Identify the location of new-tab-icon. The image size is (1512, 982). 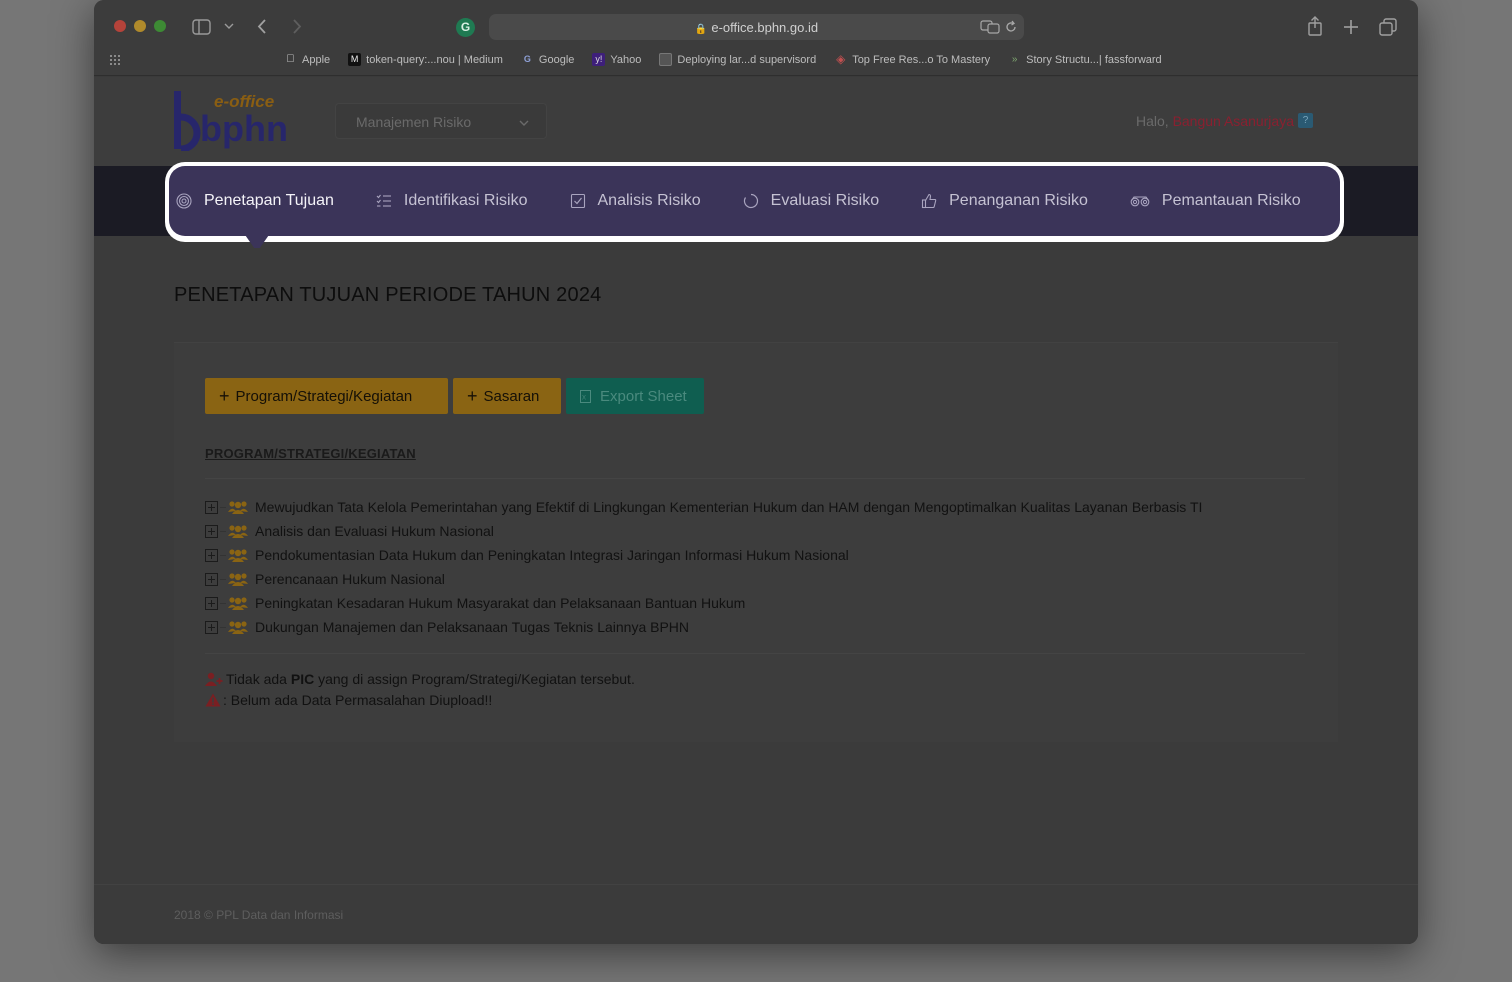
(1351, 27).